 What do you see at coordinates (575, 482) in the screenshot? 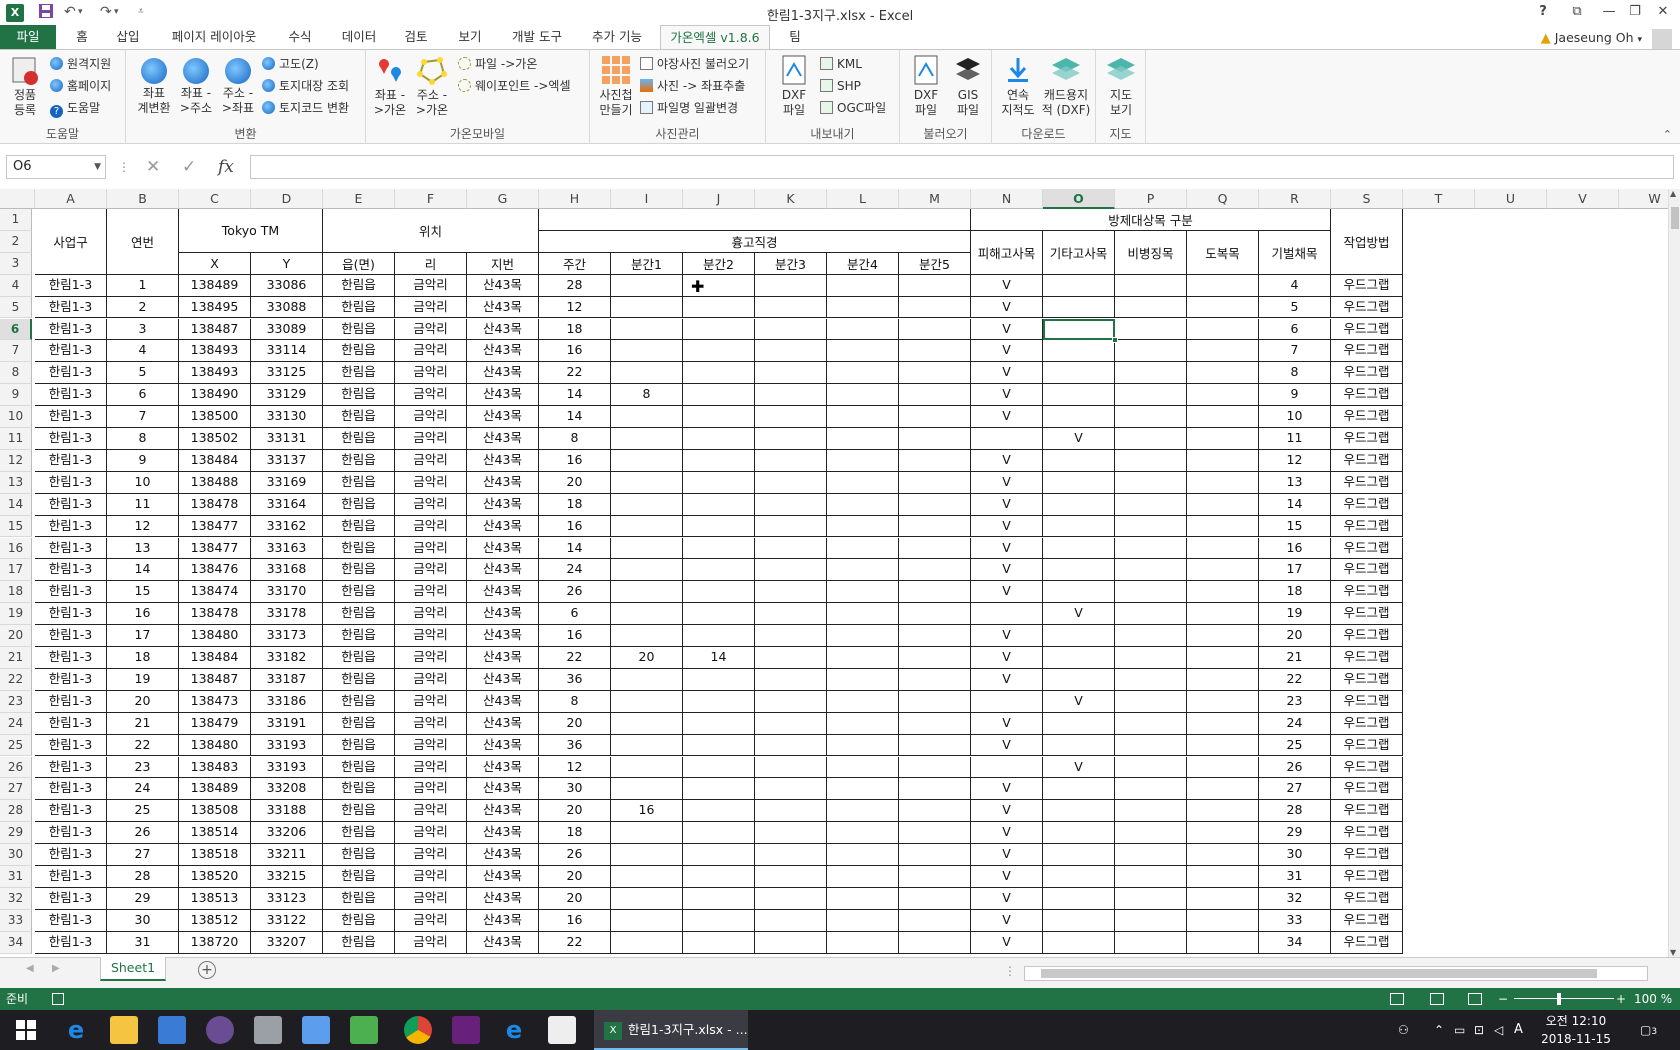
I see `cell: 20` at bounding box center [575, 482].